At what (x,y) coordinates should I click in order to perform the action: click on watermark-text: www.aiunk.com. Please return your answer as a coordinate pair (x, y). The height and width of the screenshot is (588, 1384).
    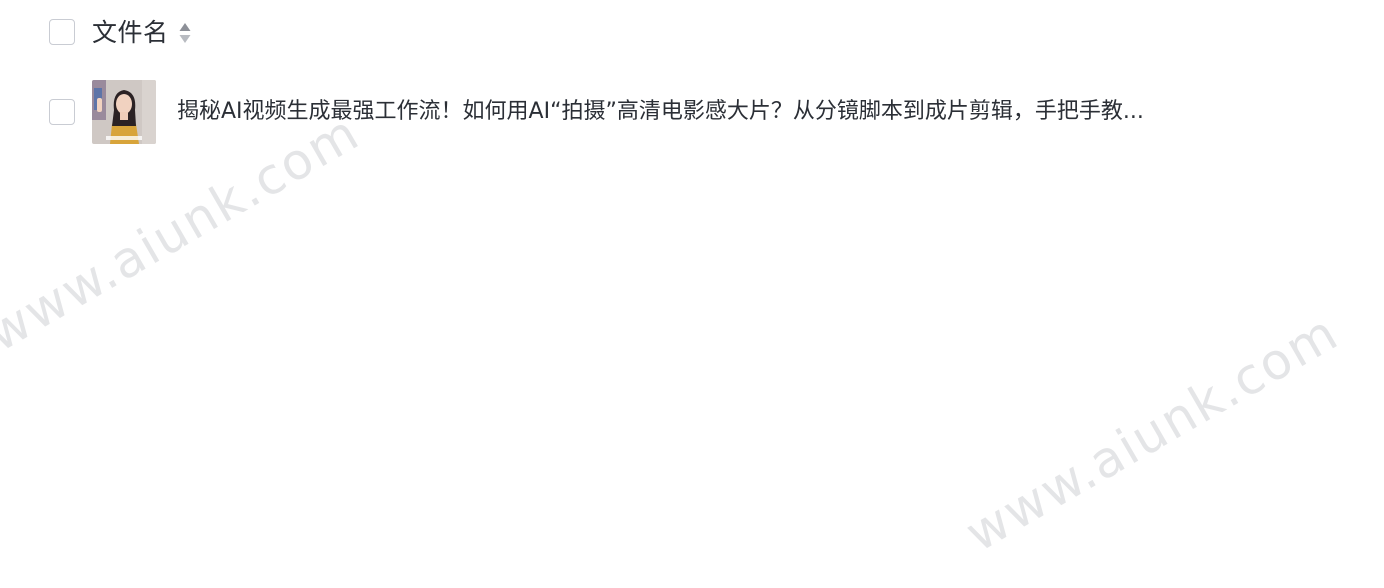
    Looking at the image, I should click on (1152, 433).